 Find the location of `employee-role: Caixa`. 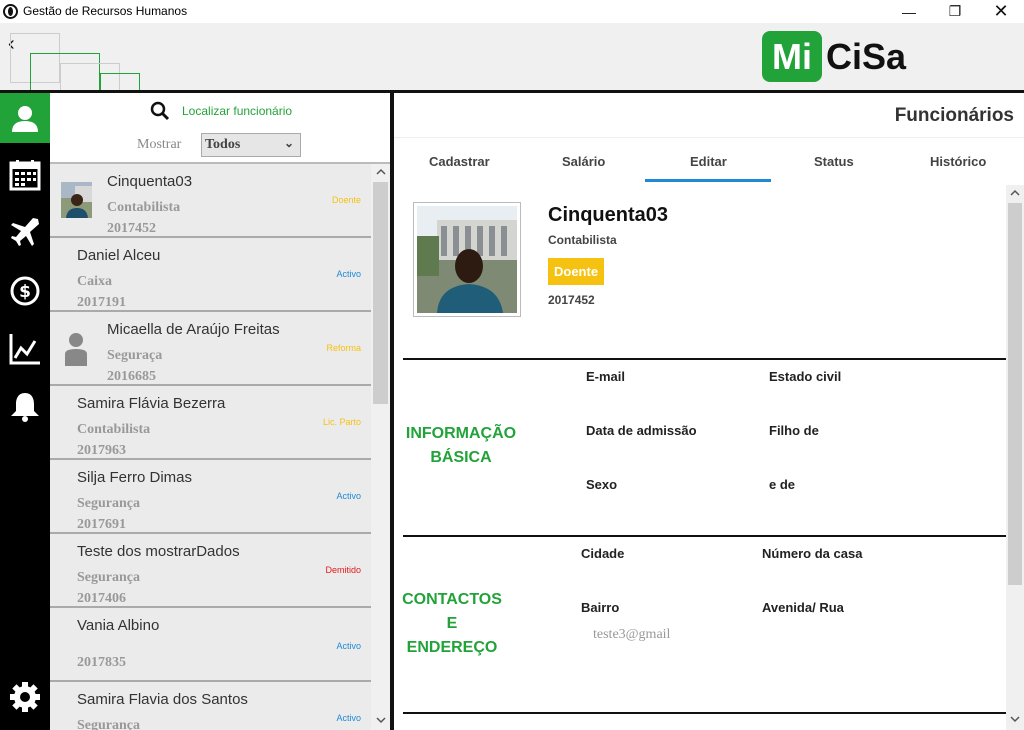

employee-role: Caixa is located at coordinates (94, 281).